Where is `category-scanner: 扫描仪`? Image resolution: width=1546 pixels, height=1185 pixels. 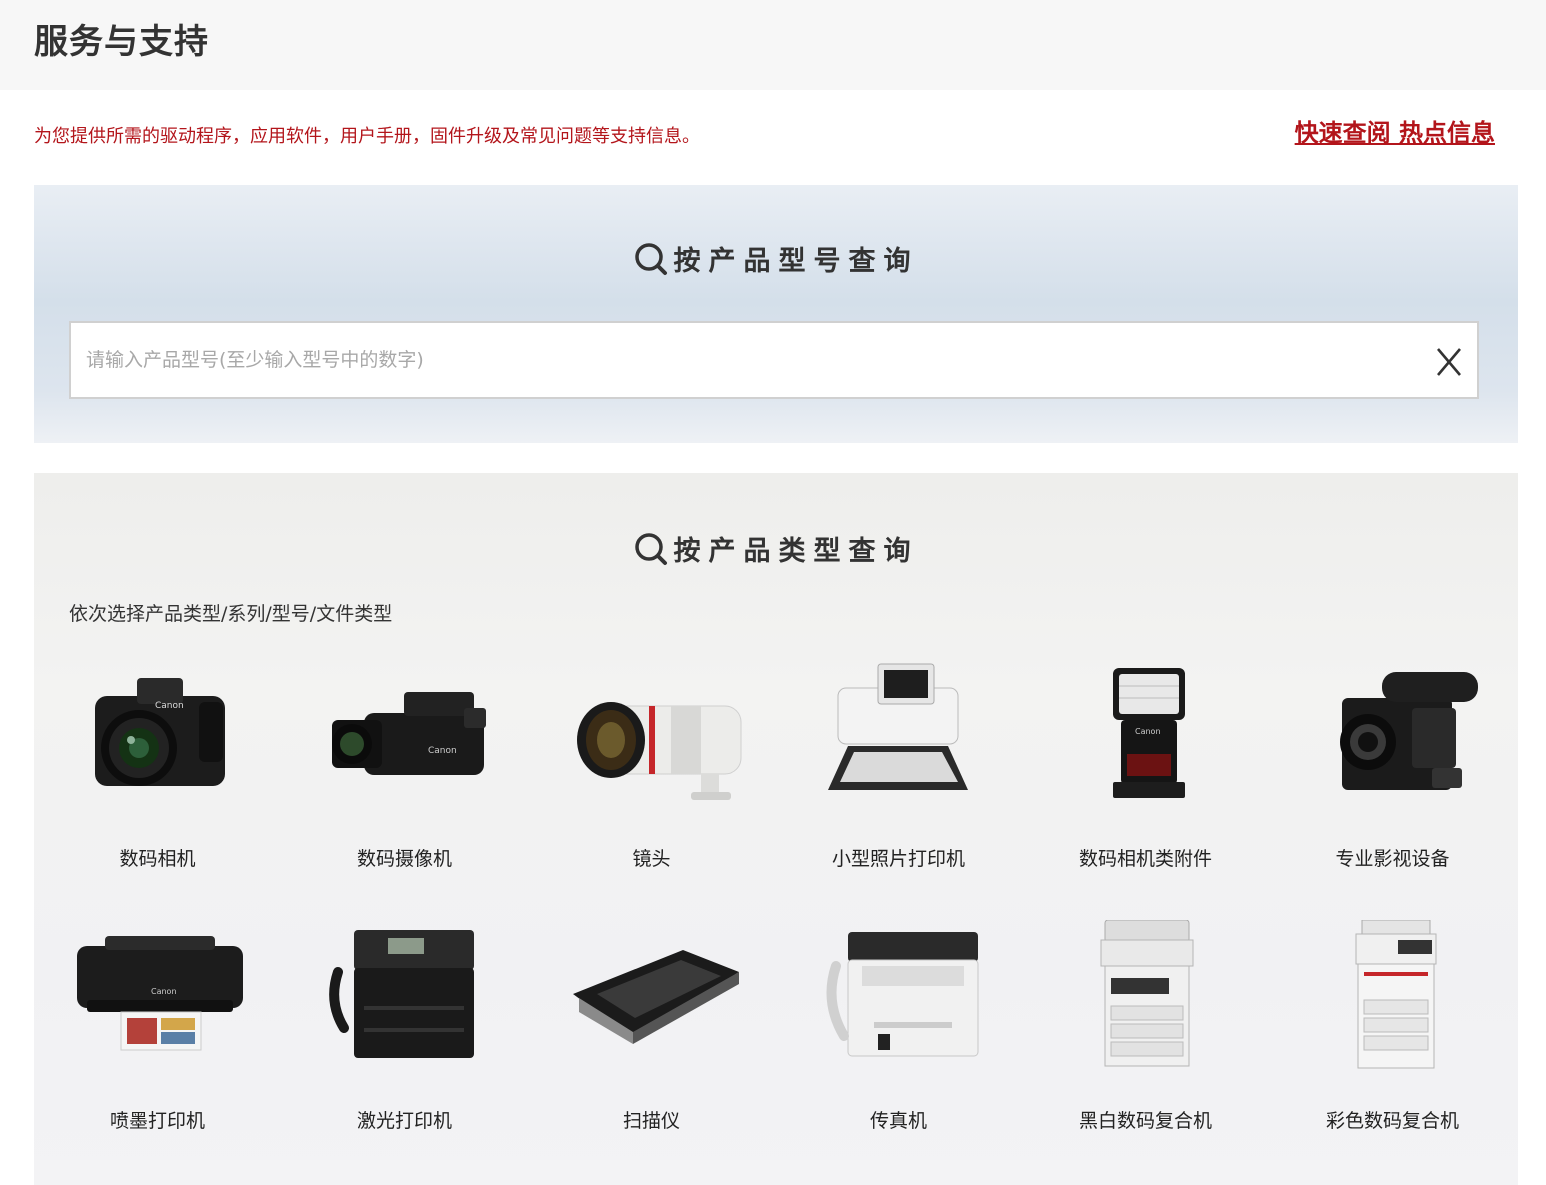 category-scanner: 扫描仪 is located at coordinates (651, 1030).